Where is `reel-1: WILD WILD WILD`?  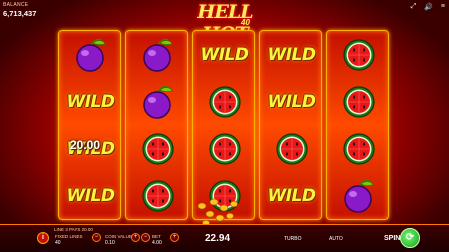
reel-1: WILD WILD WILD is located at coordinates (89, 125).